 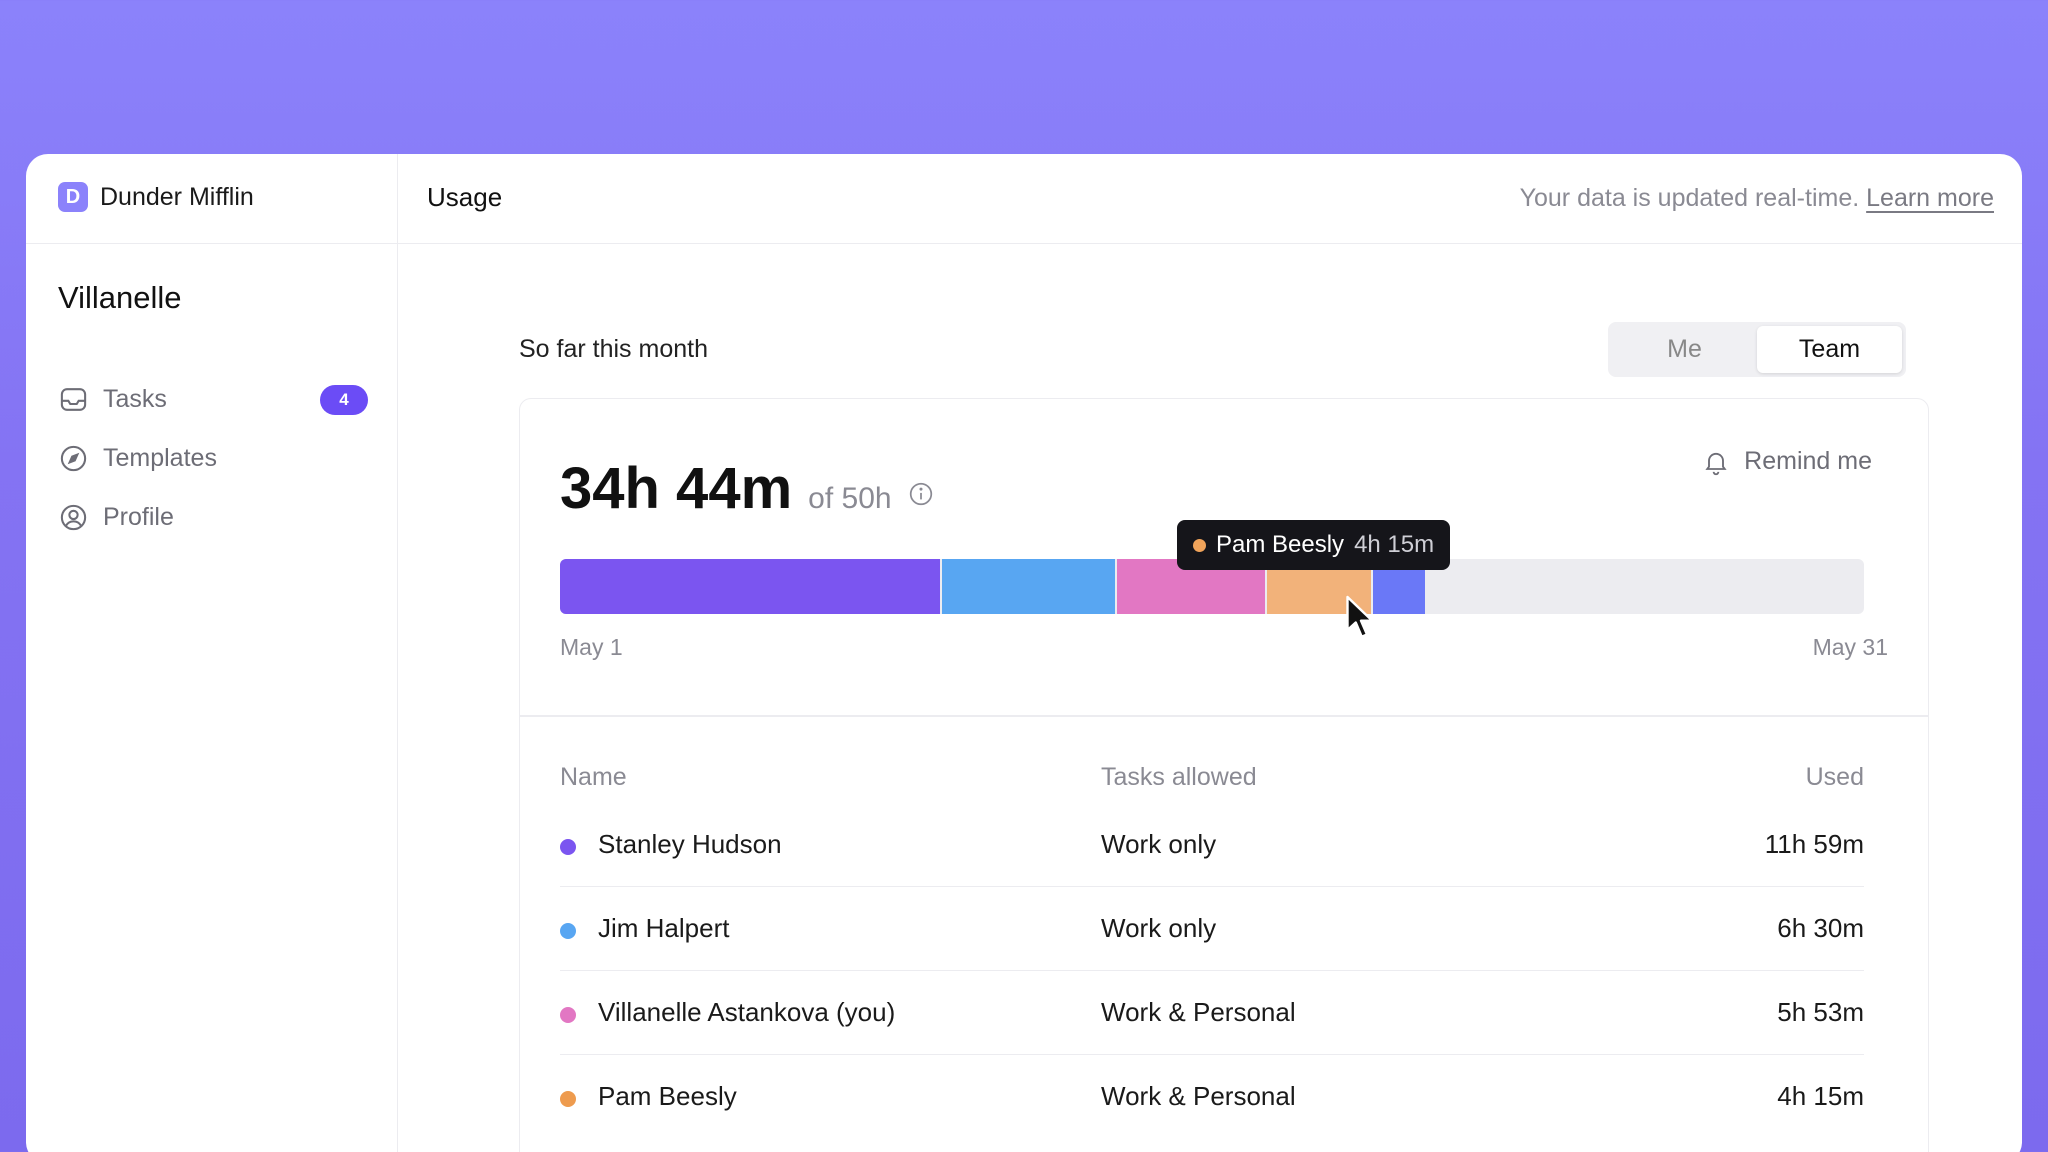 I want to click on brand-name: Dunder Mifflin, so click(x=177, y=196).